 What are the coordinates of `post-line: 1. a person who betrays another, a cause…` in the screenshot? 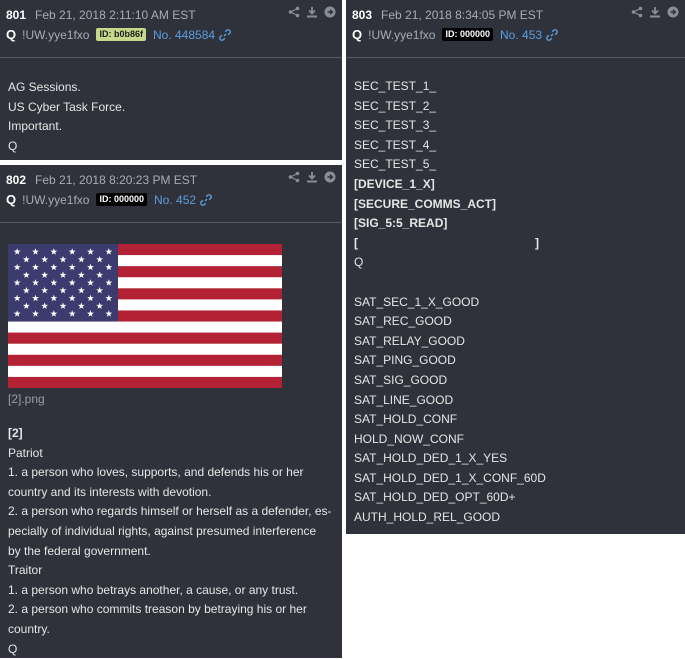 It's located at (153, 589).